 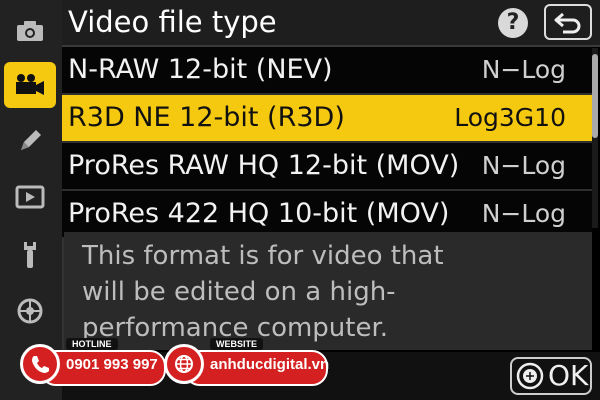 What do you see at coordinates (235, 328) in the screenshot?
I see `description-line: performance computer.` at bounding box center [235, 328].